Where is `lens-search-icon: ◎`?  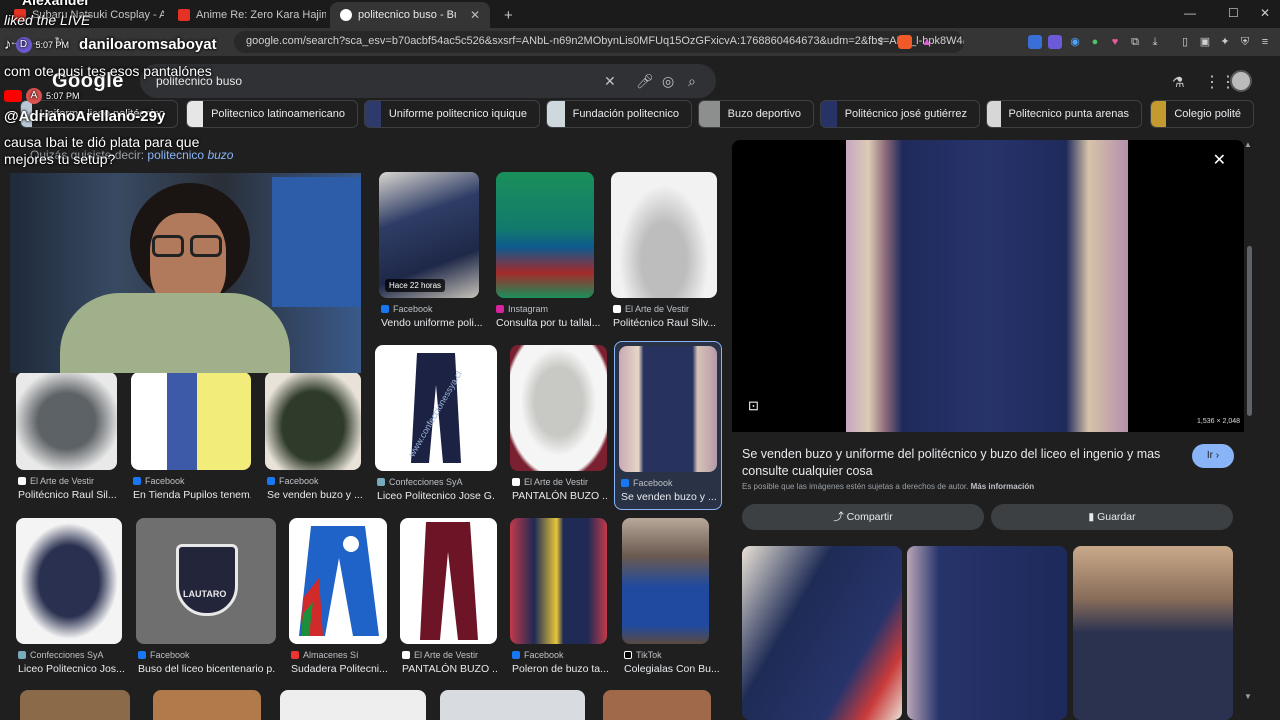
lens-search-icon: ◎ is located at coordinates (668, 81).